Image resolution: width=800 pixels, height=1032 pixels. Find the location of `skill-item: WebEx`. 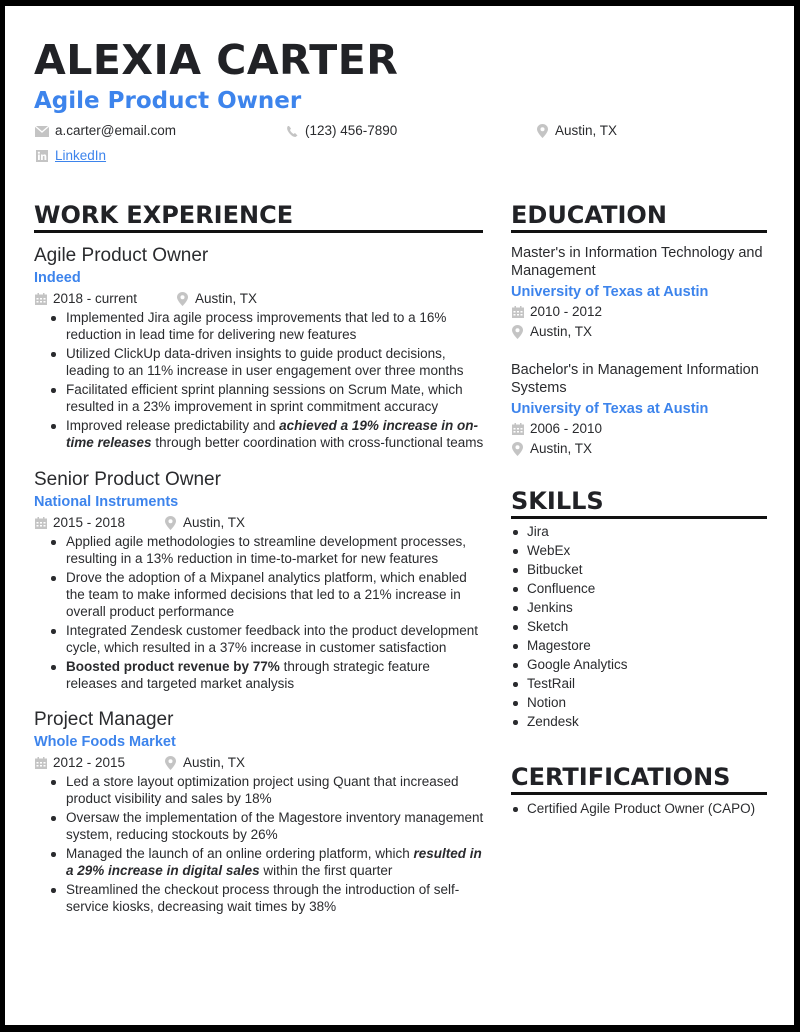

skill-item: WebEx is located at coordinates (569, 550).